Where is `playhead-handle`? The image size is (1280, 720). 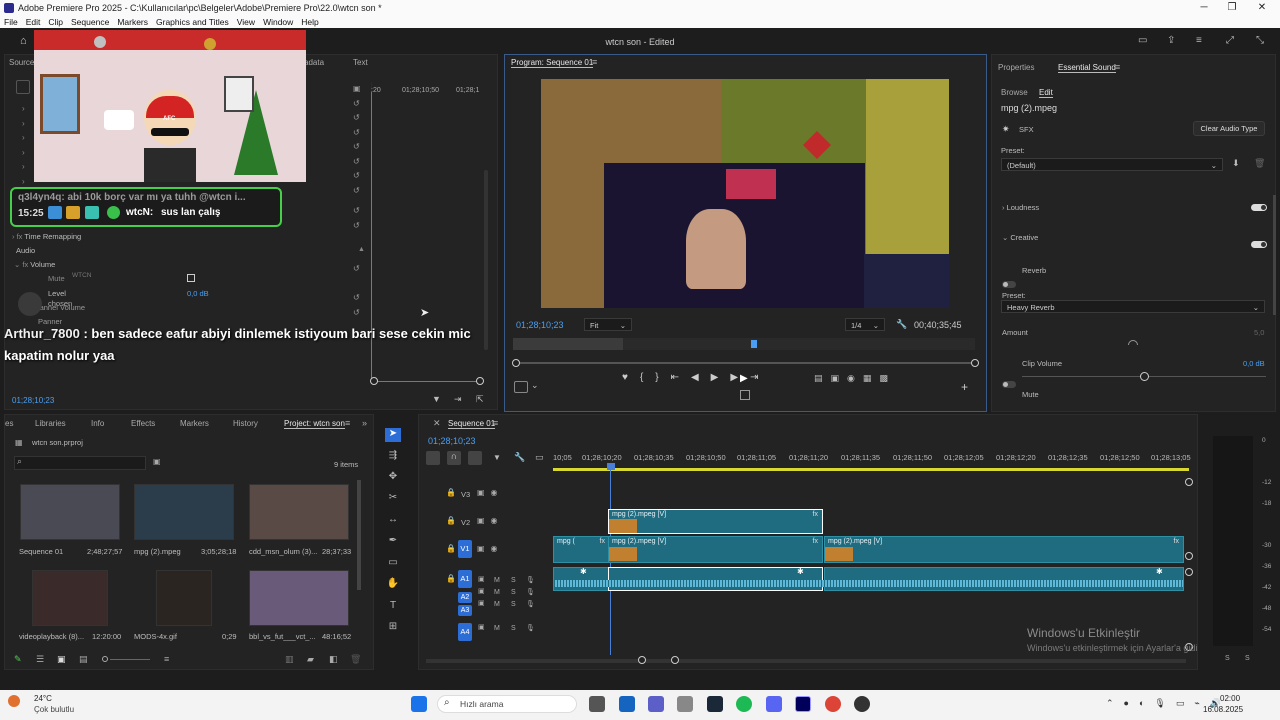 playhead-handle is located at coordinates (611, 466).